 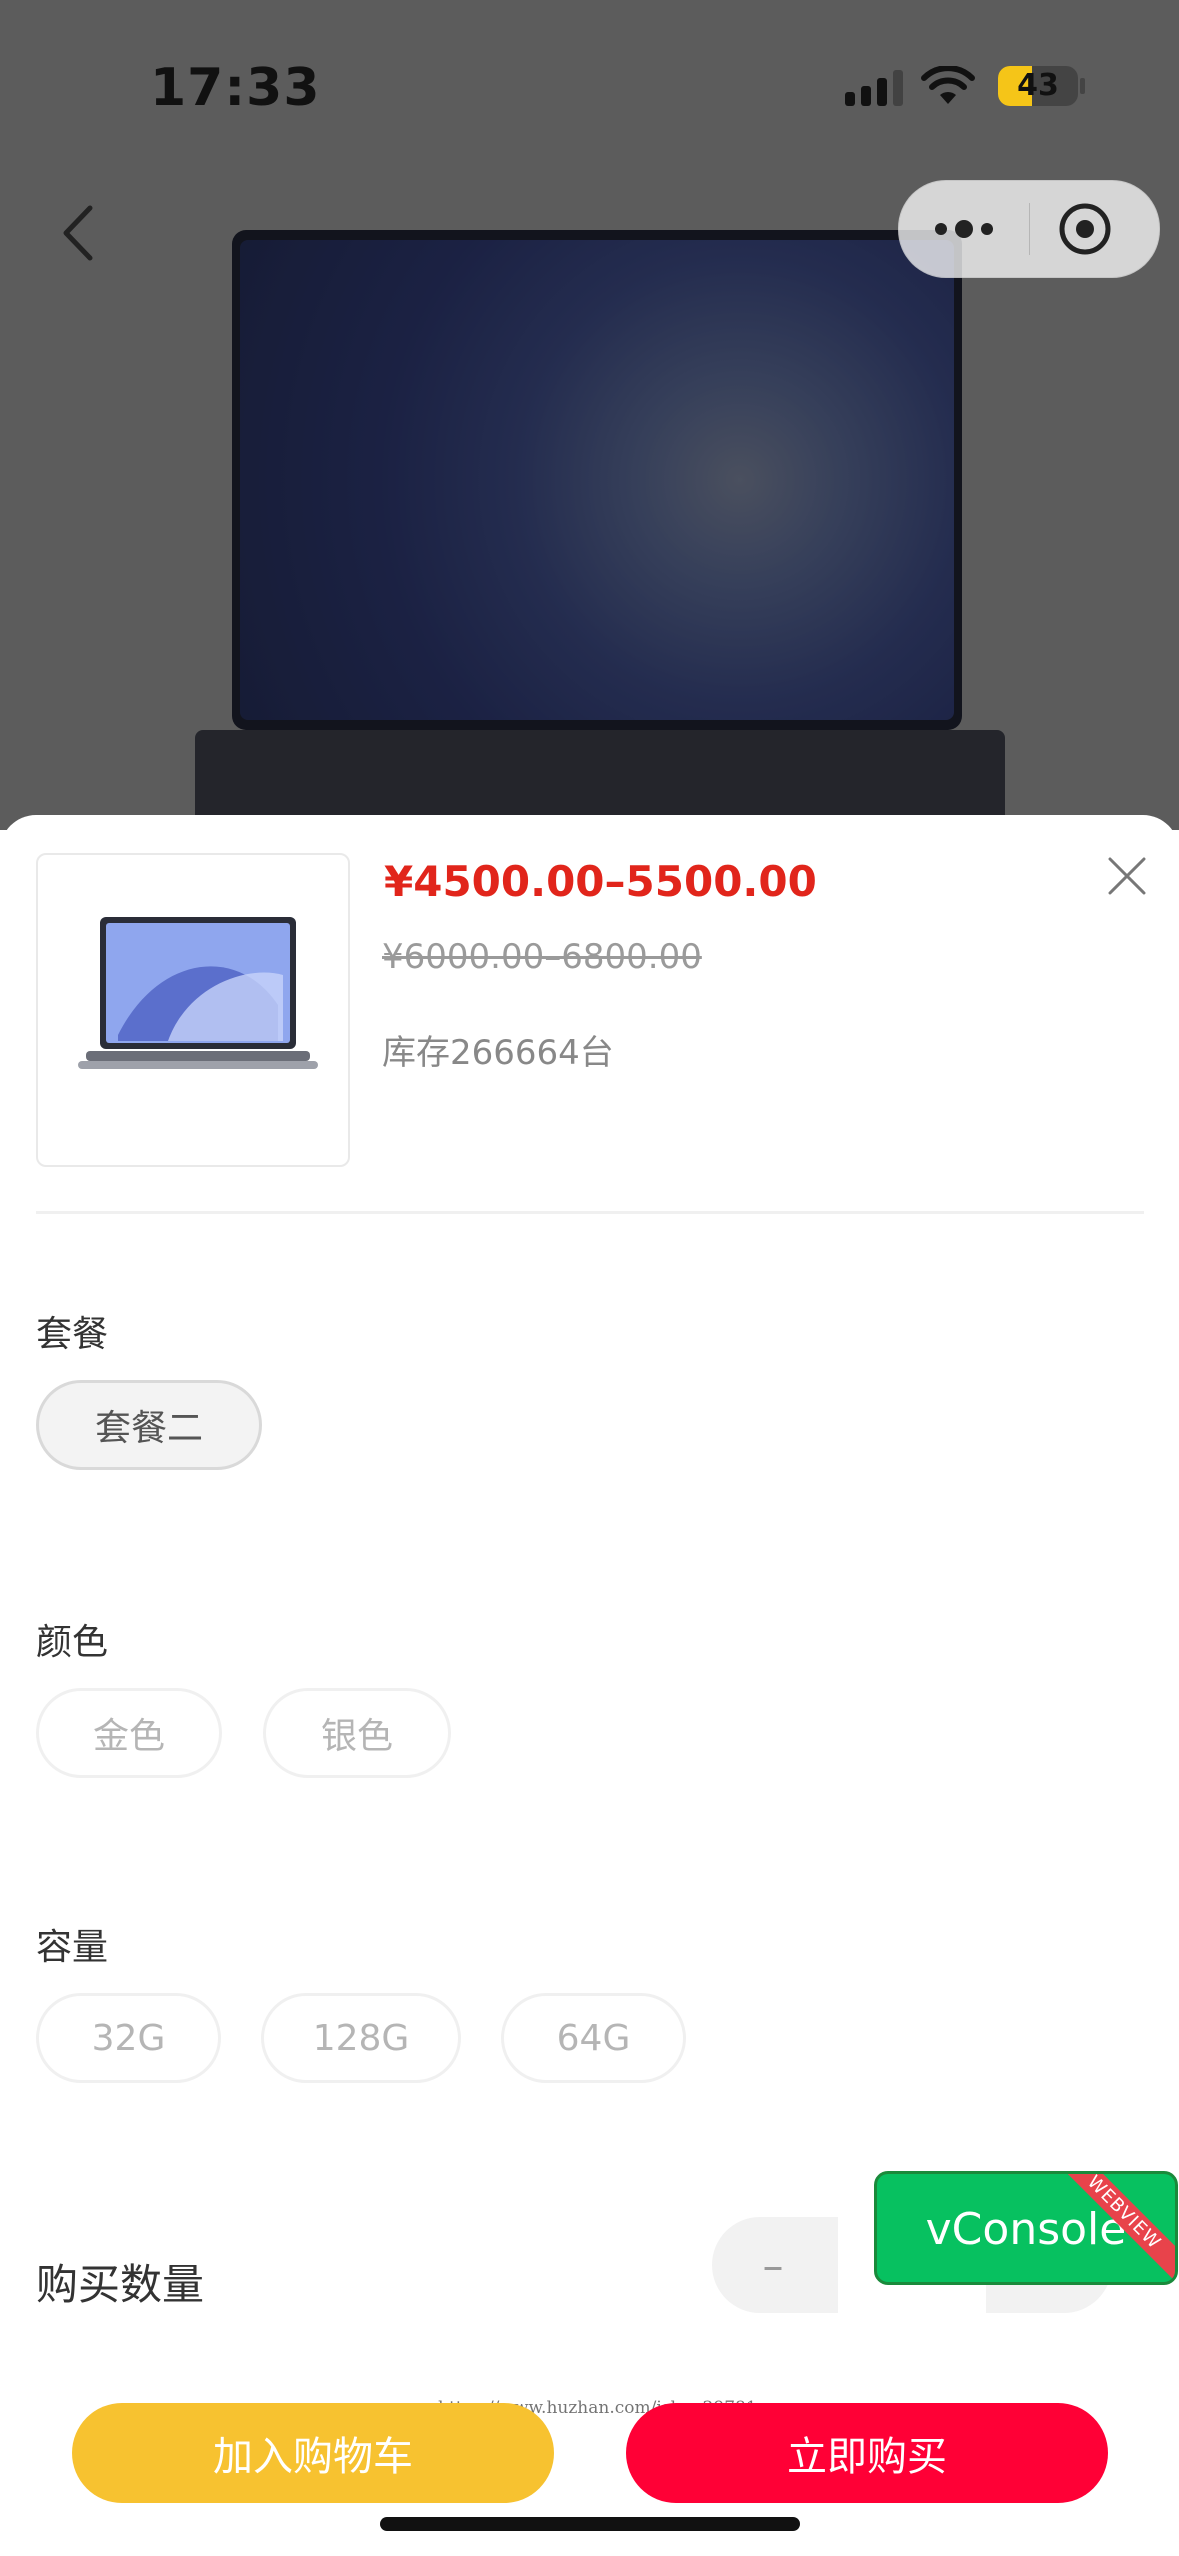 What do you see at coordinates (129, 1733) in the screenshot?
I see `option-color-gold: 金色` at bounding box center [129, 1733].